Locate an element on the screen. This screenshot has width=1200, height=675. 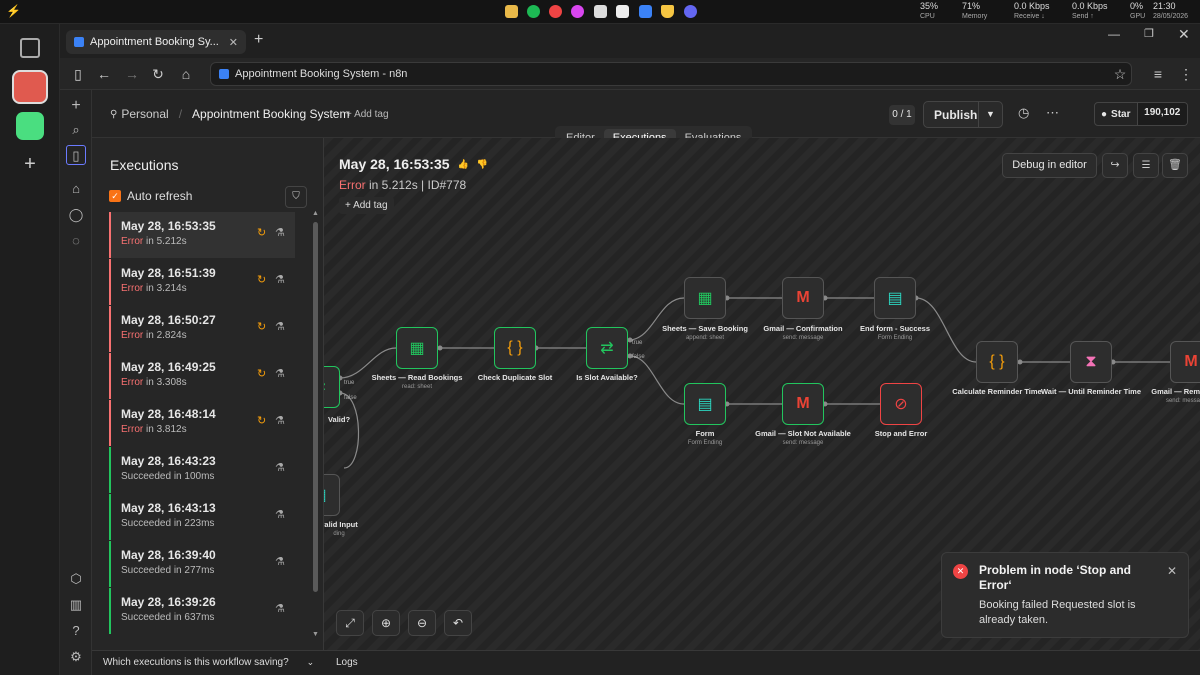
node-gmail-slot-not-available: M is located at coordinates (803, 404).